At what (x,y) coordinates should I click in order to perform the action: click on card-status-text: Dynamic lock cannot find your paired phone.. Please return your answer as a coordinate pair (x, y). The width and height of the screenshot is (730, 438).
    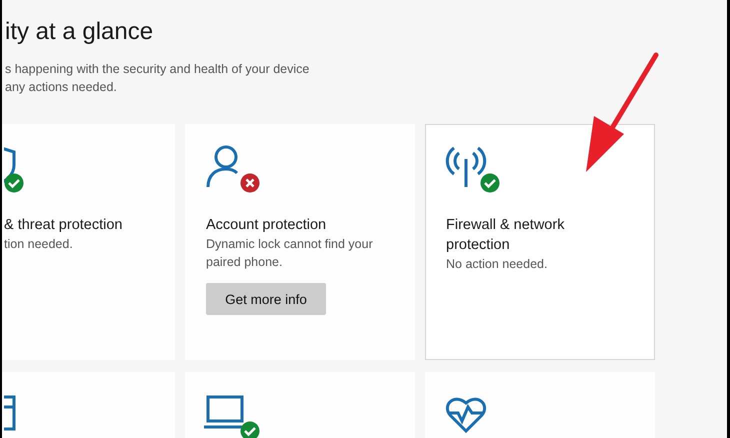
    Looking at the image, I should click on (290, 253).